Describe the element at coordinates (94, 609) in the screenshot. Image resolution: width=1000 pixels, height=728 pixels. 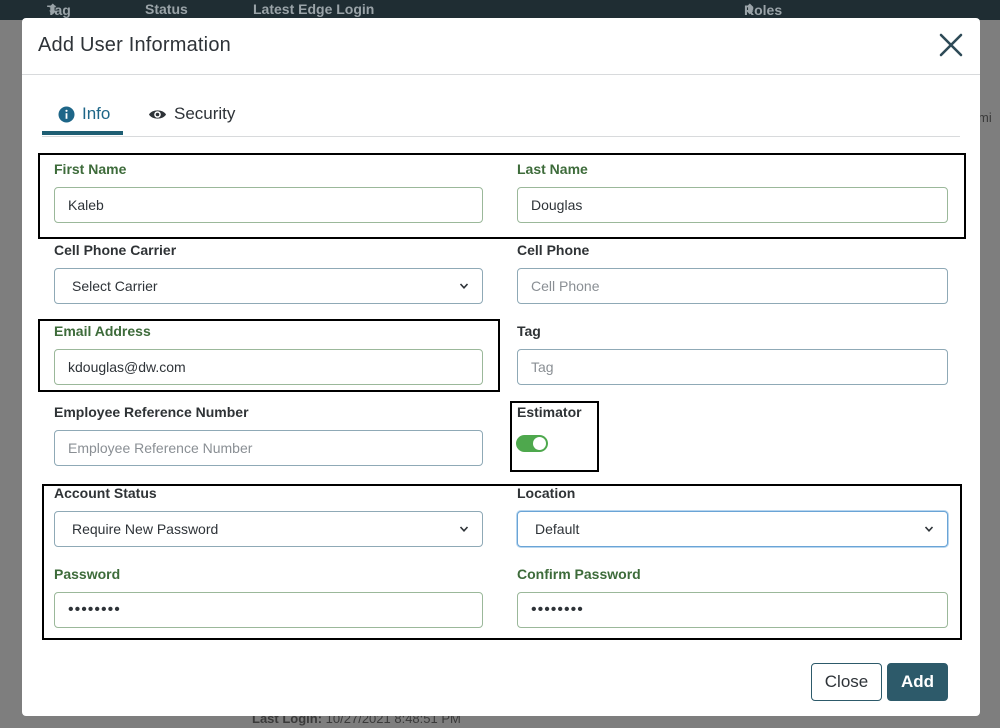
I see `password-value: ••••••••` at that location.